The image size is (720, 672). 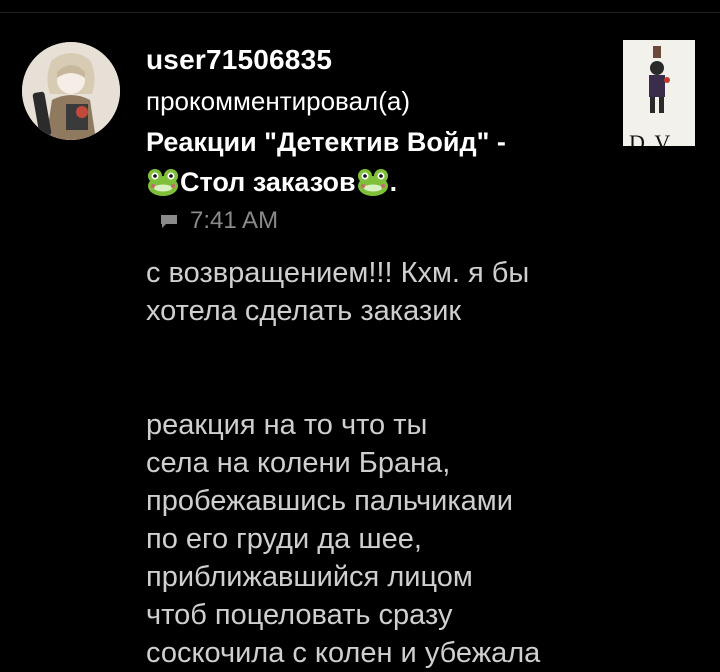 I want to click on post-title-trailing: ., so click(x=393, y=182).